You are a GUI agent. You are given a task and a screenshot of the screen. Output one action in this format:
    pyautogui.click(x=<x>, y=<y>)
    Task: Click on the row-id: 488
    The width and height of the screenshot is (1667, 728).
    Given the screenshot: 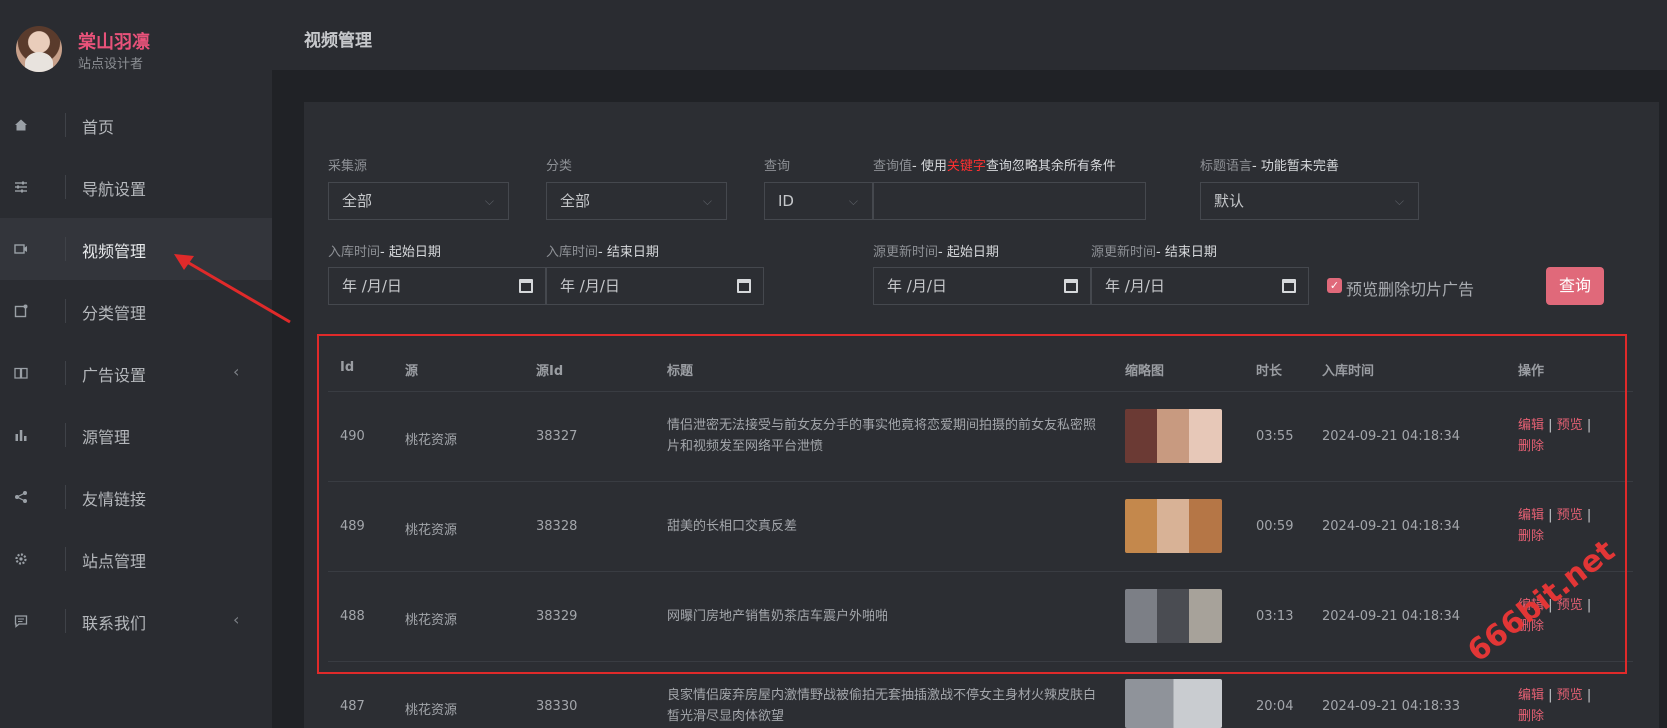 What is the action you would take?
    pyautogui.click(x=352, y=616)
    